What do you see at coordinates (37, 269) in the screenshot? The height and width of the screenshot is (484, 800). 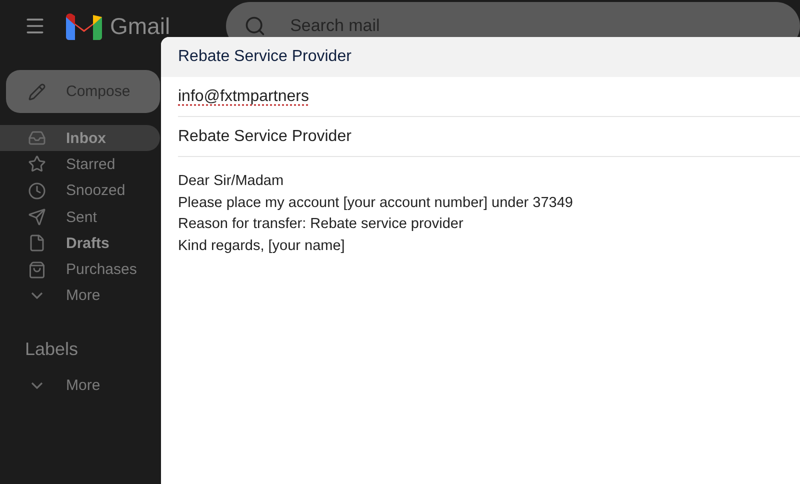 I see `shopping-bag-icon` at bounding box center [37, 269].